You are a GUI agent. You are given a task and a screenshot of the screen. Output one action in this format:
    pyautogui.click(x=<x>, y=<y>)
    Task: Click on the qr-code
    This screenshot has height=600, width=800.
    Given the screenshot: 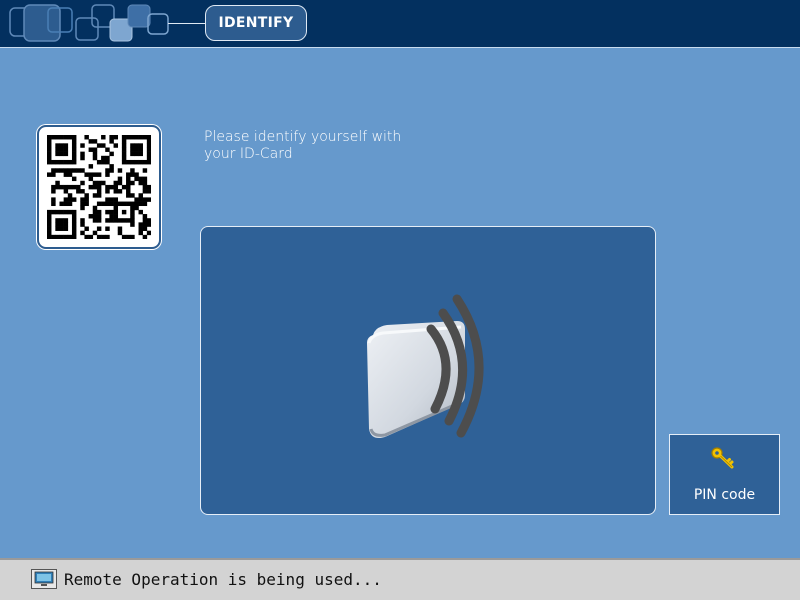 What is the action you would take?
    pyautogui.click(x=99, y=187)
    